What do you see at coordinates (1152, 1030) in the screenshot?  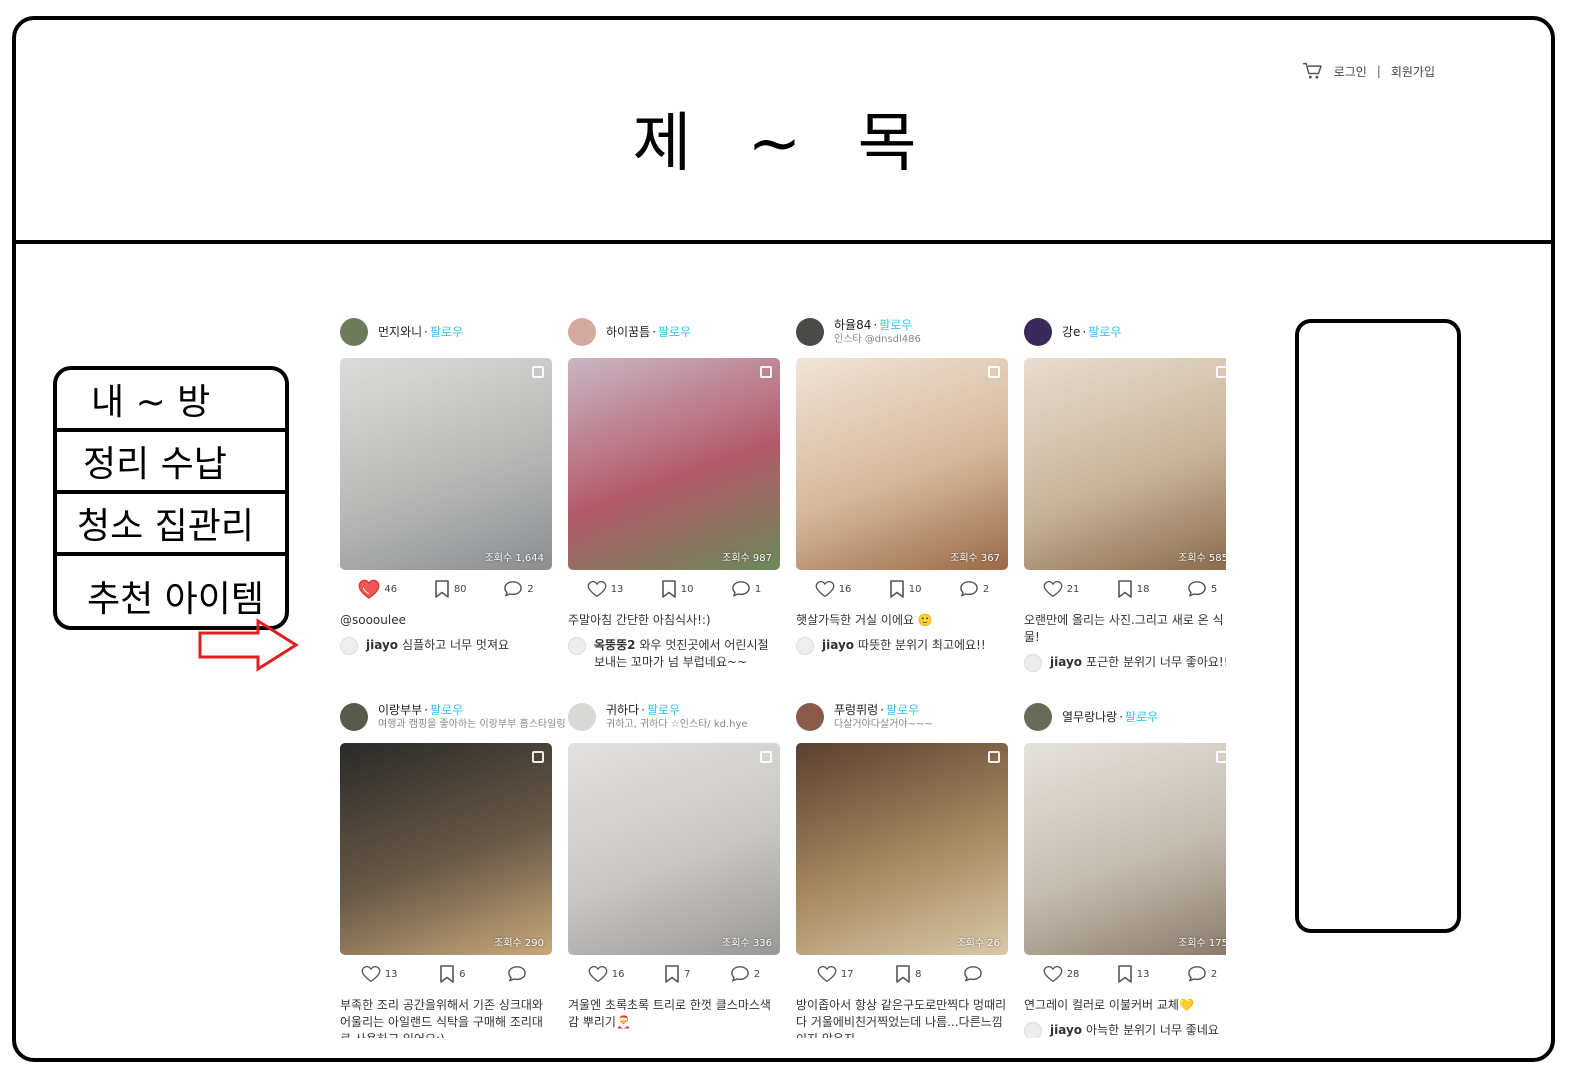 I see `comment-text: 아늑한 분위기 너무 좋네요` at bounding box center [1152, 1030].